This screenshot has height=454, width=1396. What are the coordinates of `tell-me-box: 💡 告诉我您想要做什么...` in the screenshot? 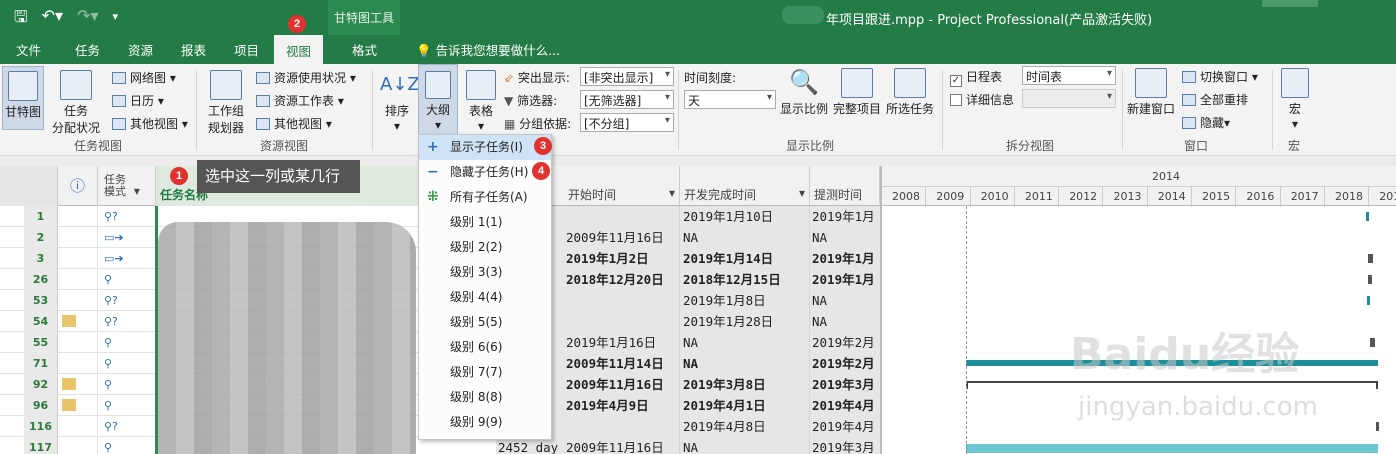 It's located at (488, 49).